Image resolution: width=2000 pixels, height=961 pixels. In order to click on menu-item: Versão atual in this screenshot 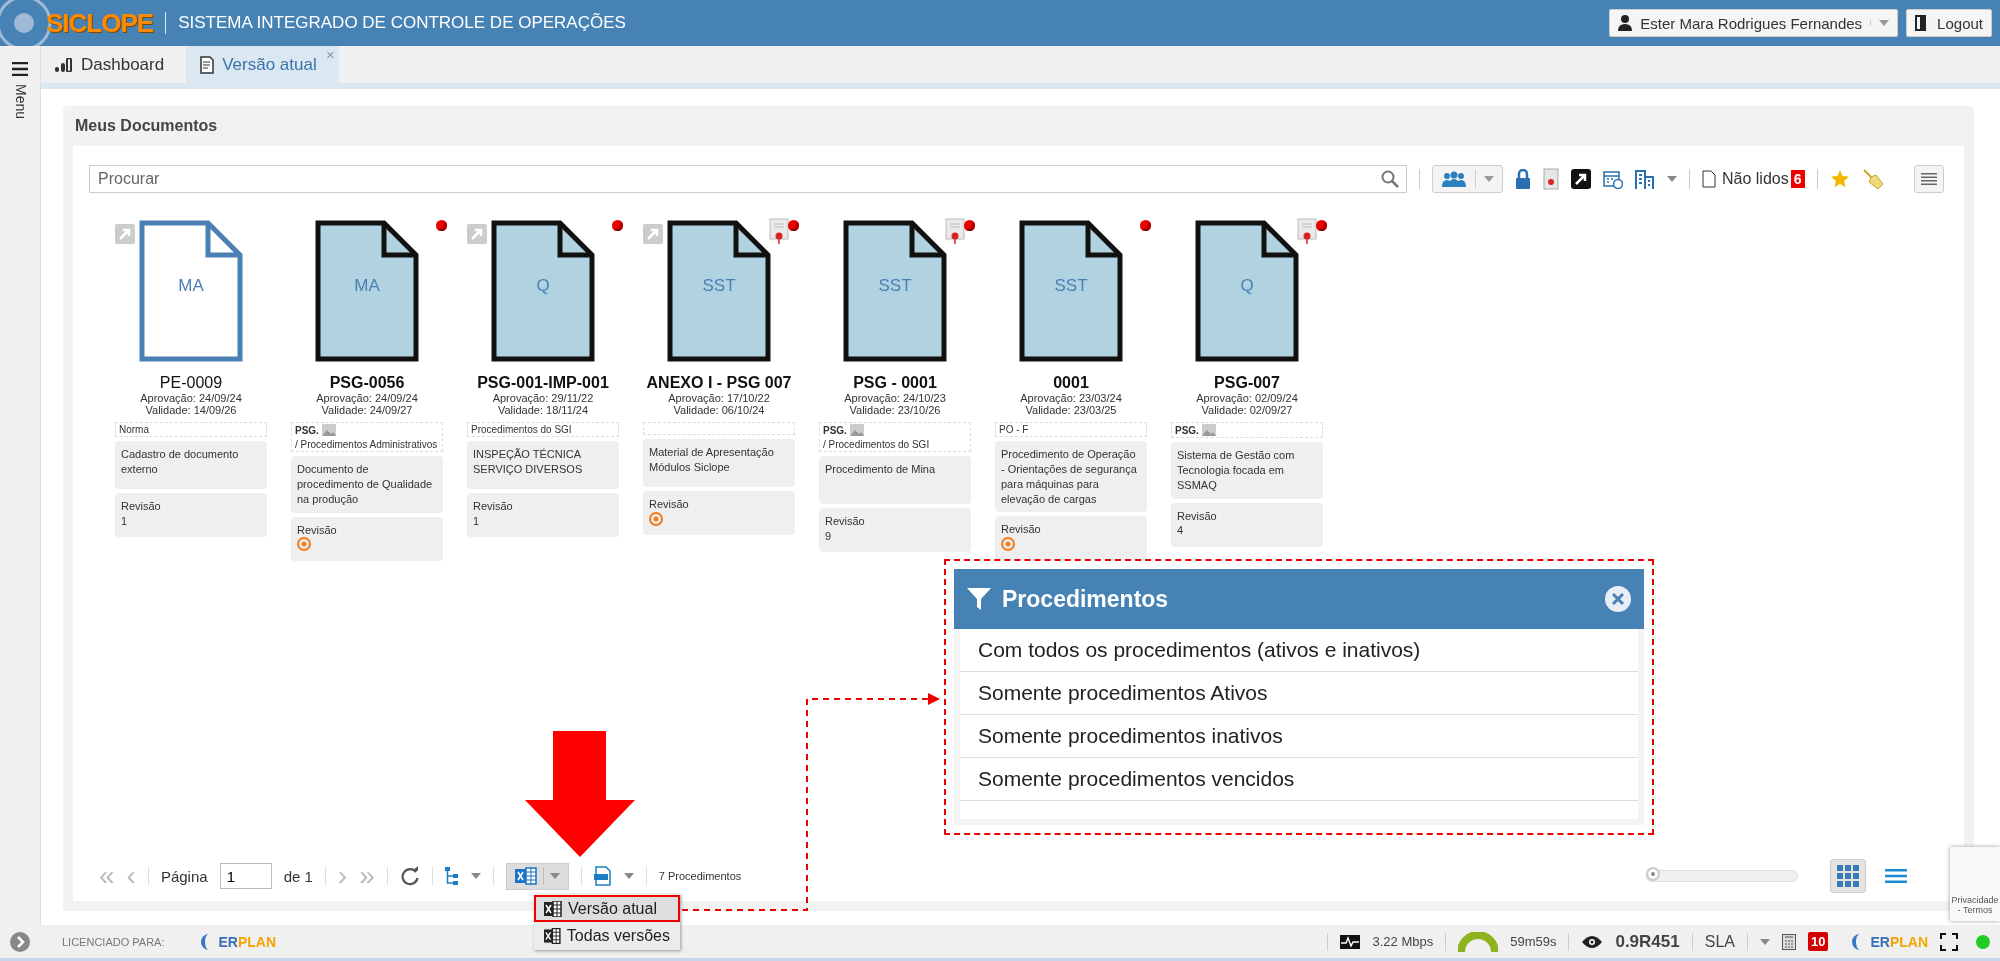, I will do `click(607, 908)`.